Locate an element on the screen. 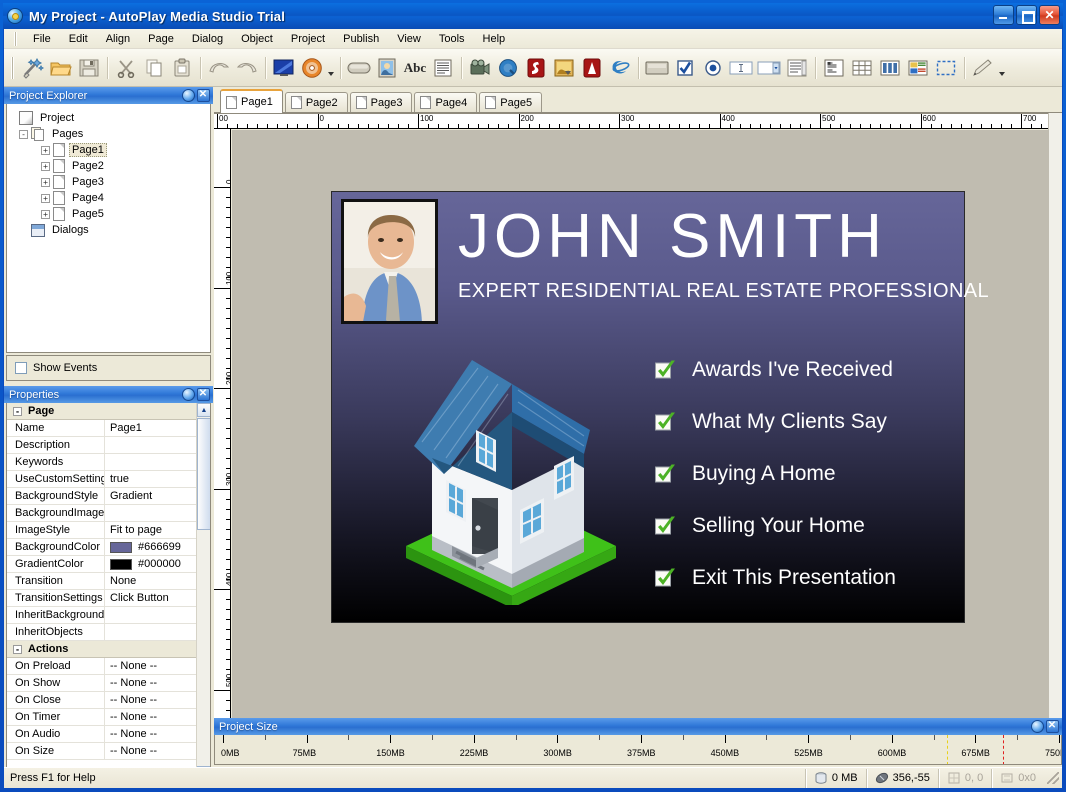 The image size is (1066, 792). open-folder-icon is located at coordinates (61, 68).